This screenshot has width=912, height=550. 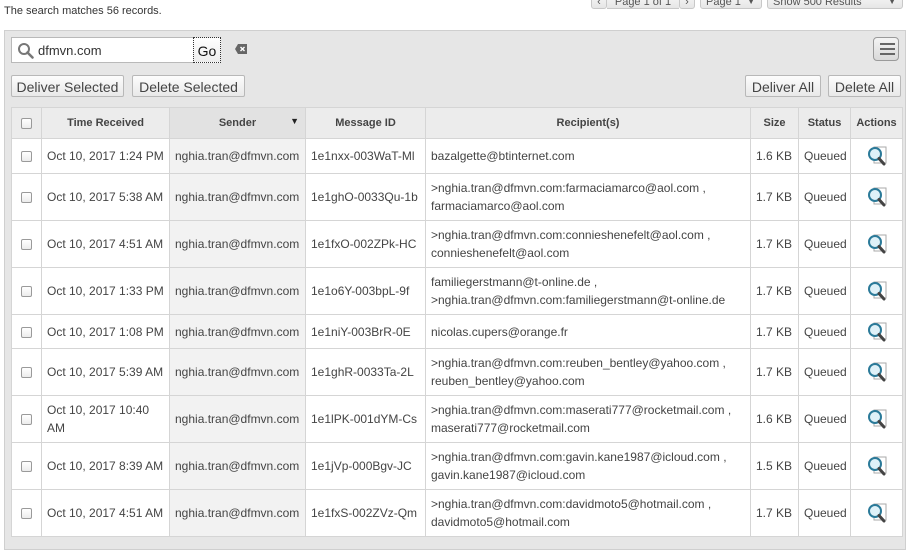 I want to click on deliver-selected-button: Deliver Selected, so click(x=67, y=86).